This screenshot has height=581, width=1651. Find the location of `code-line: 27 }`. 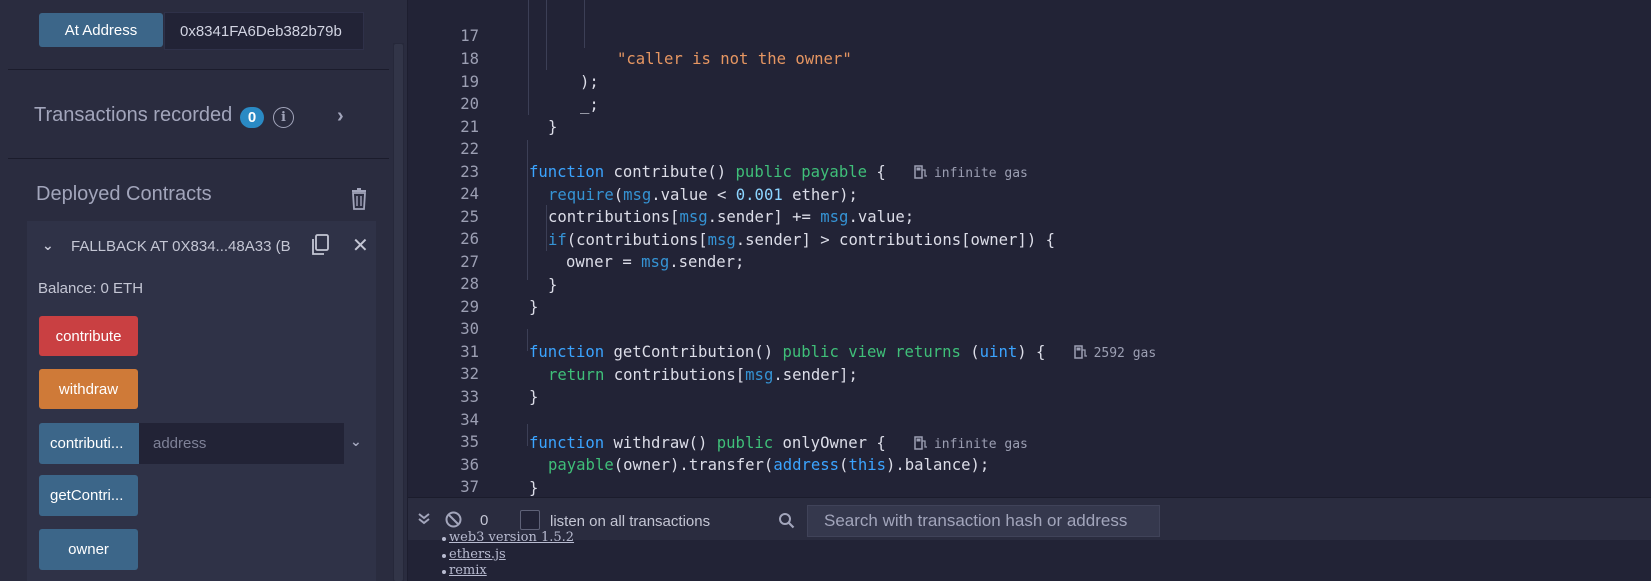

code-line: 27 } is located at coordinates (1029, 261).